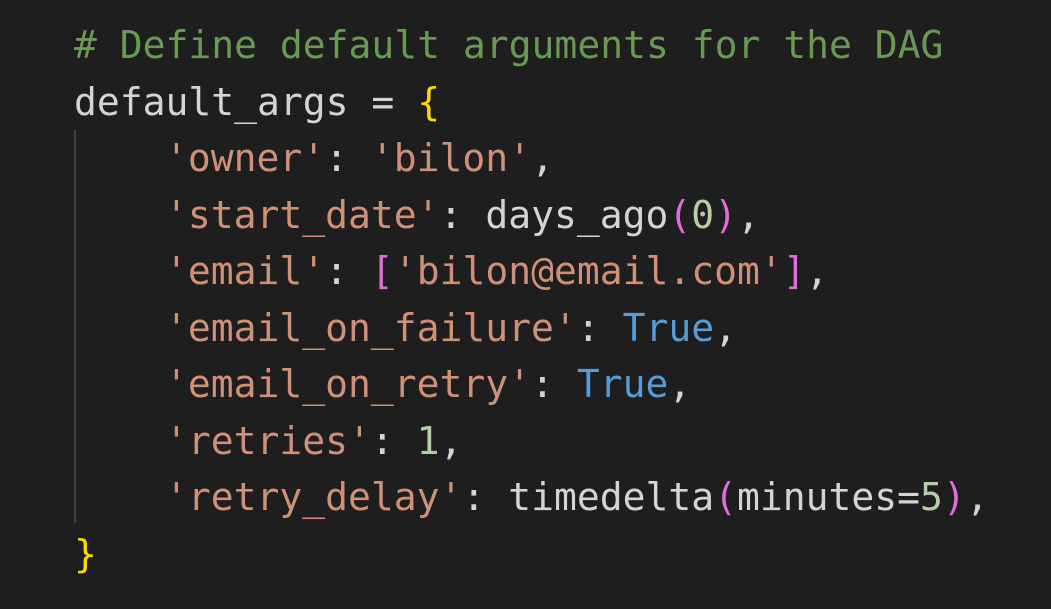 The width and height of the screenshot is (1051, 609). I want to click on code-line-email-on-retry: 'email_on_retry': True,, so click(531, 384).